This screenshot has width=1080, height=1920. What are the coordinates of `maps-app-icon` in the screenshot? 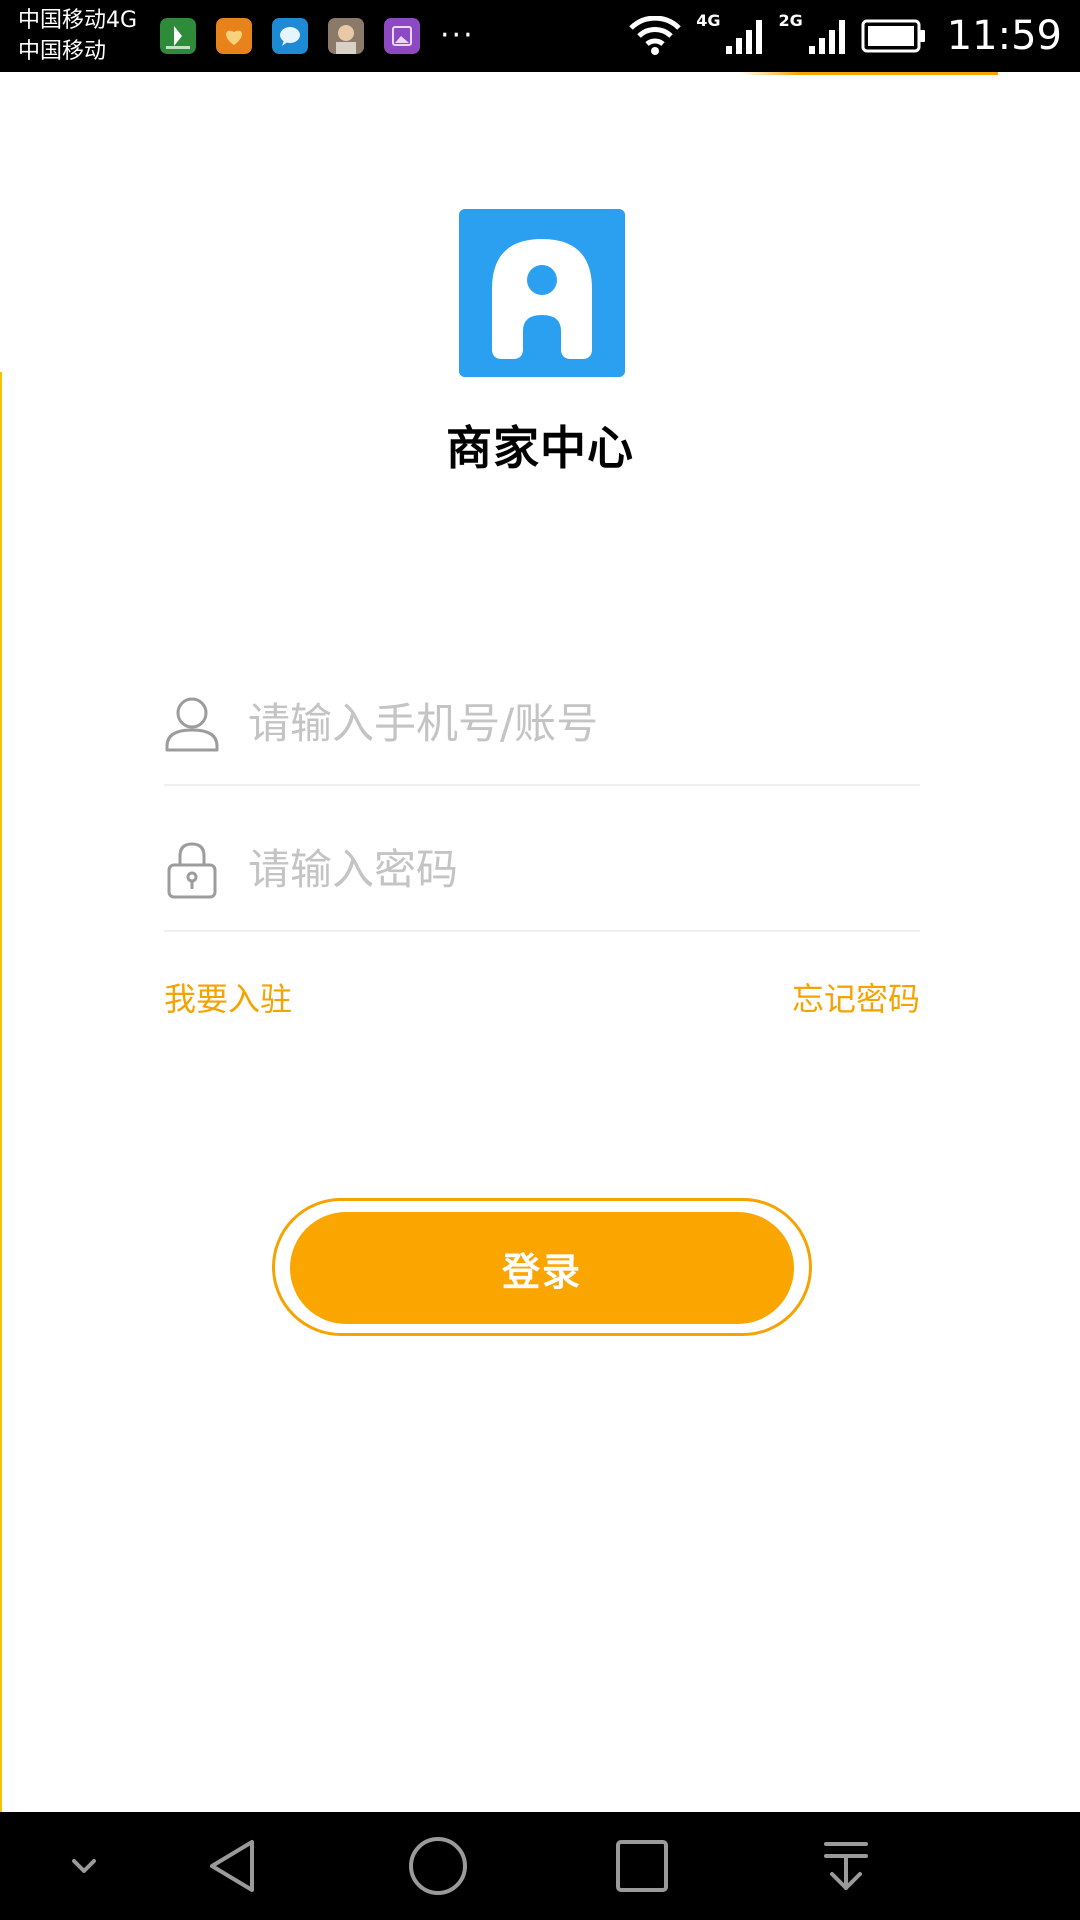 It's located at (178, 36).